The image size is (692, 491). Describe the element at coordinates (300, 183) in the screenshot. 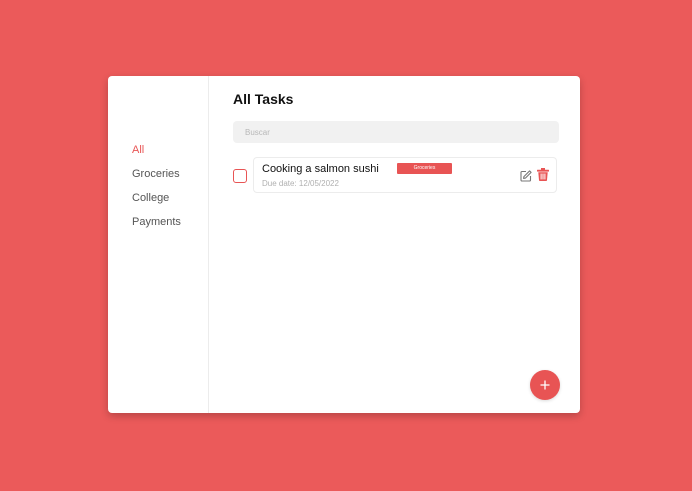

I see `due-date: Due date: 12/05/2022` at that location.